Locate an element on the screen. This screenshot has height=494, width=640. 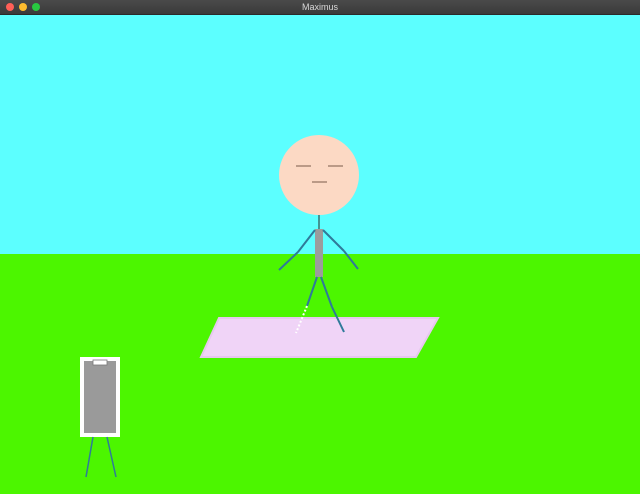
title-bar: Maximus is located at coordinates (320, 7).